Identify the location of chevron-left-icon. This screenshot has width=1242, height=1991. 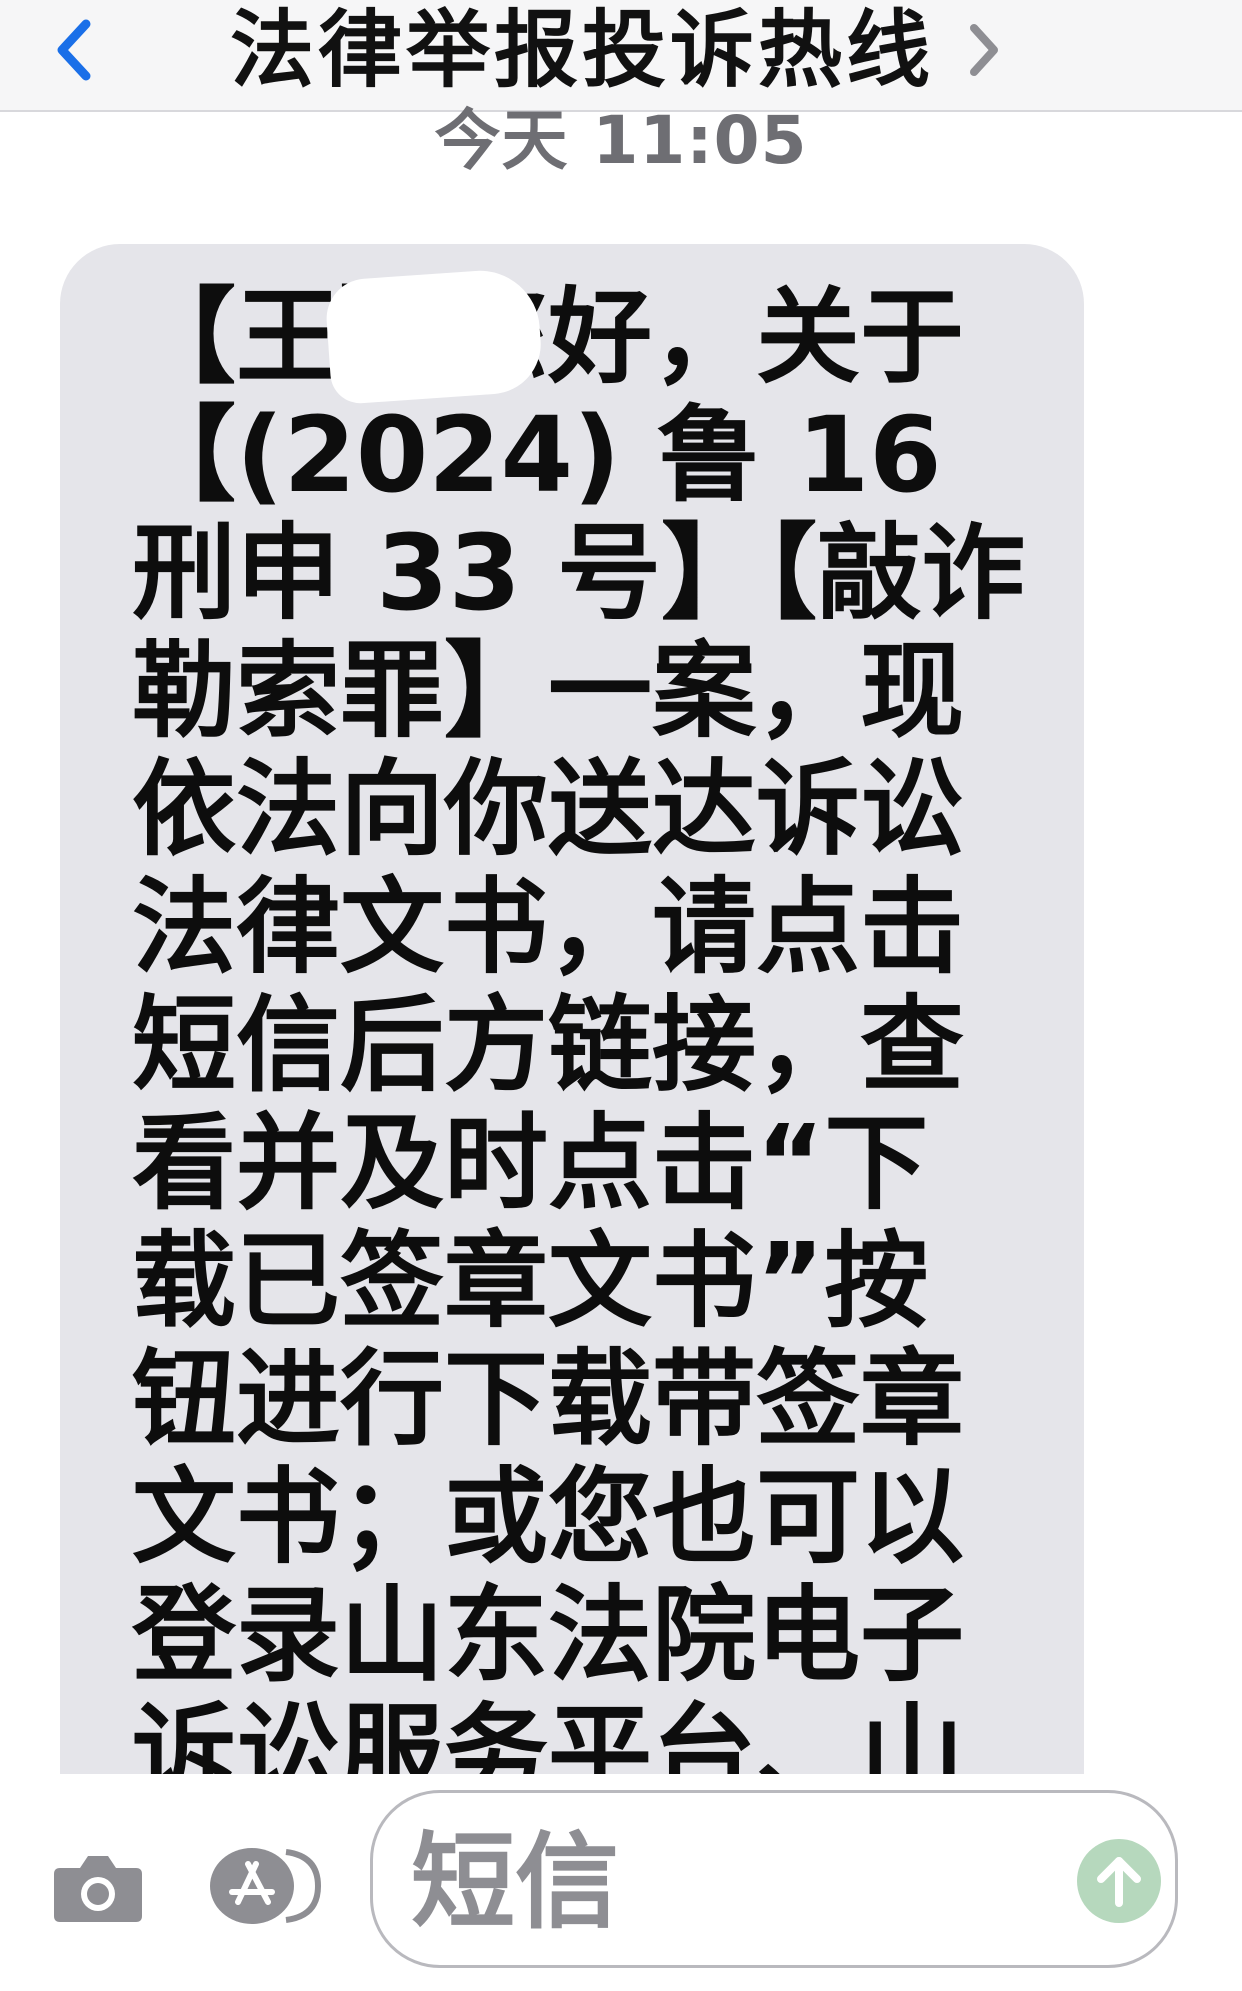
(74, 50).